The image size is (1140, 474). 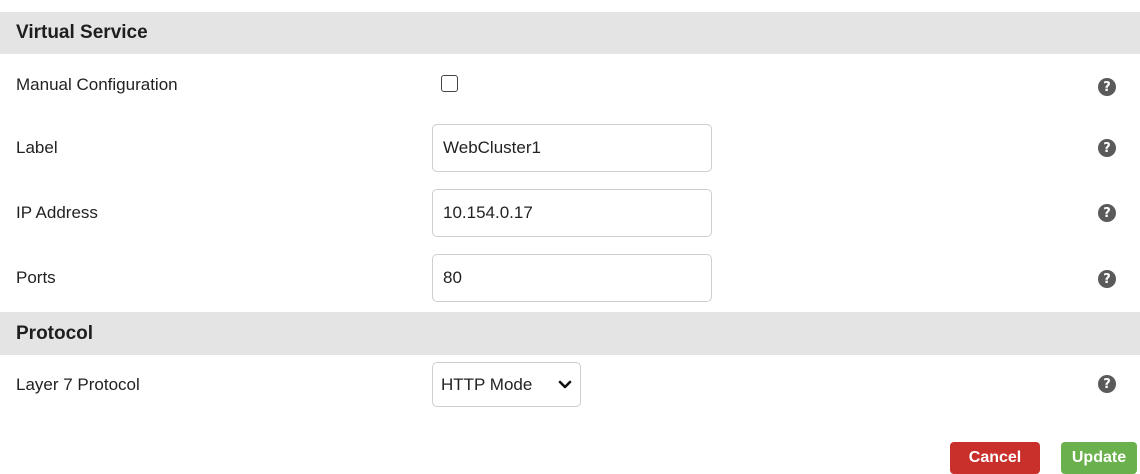 What do you see at coordinates (82, 32) in the screenshot?
I see `section-title: Virtual Service` at bounding box center [82, 32].